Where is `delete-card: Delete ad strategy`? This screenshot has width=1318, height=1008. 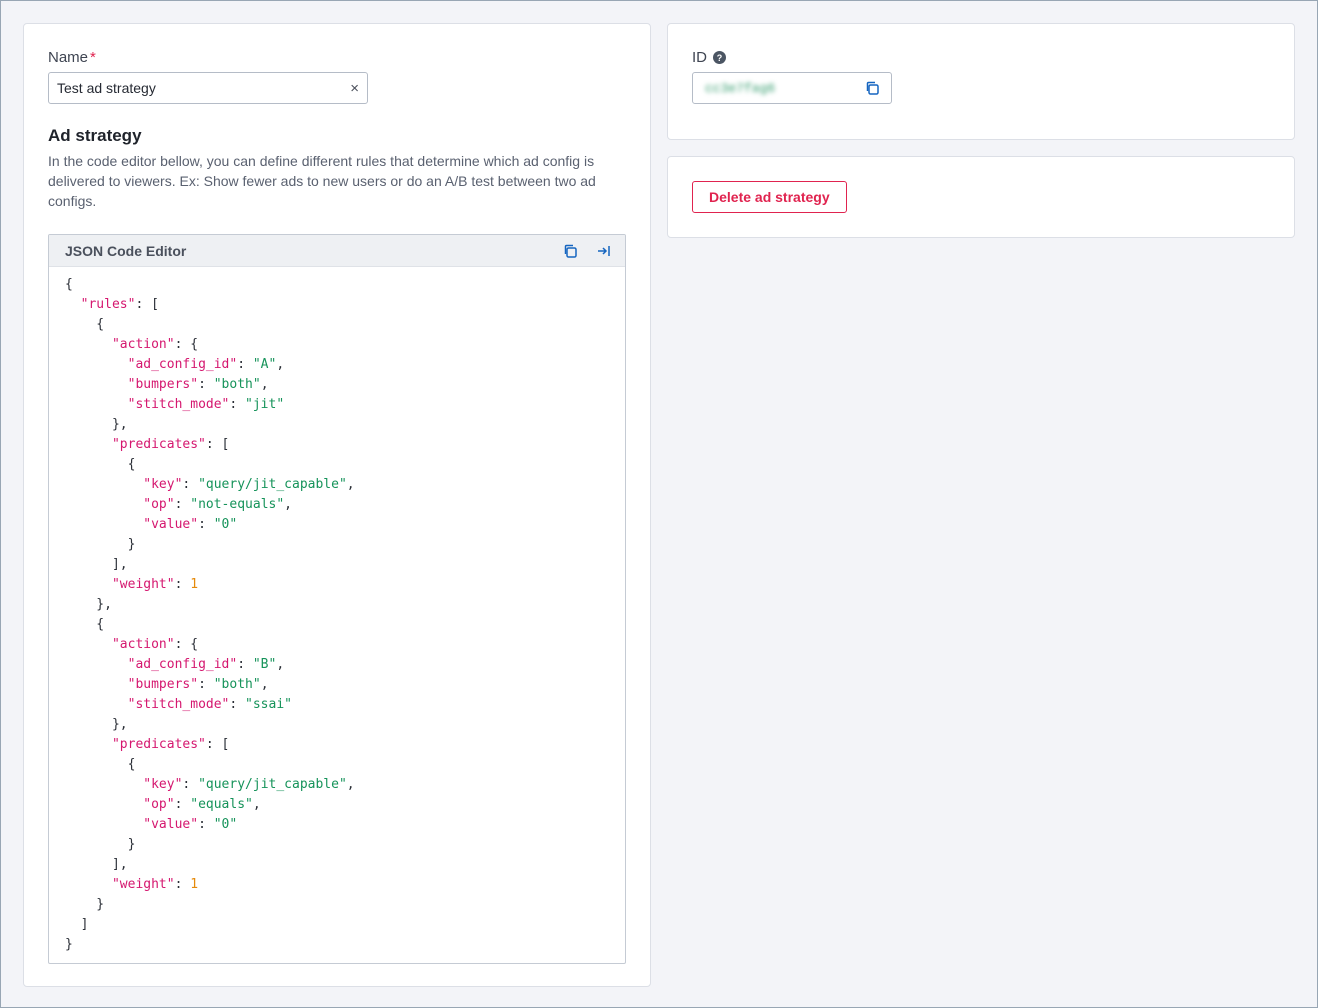 delete-card: Delete ad strategy is located at coordinates (981, 197).